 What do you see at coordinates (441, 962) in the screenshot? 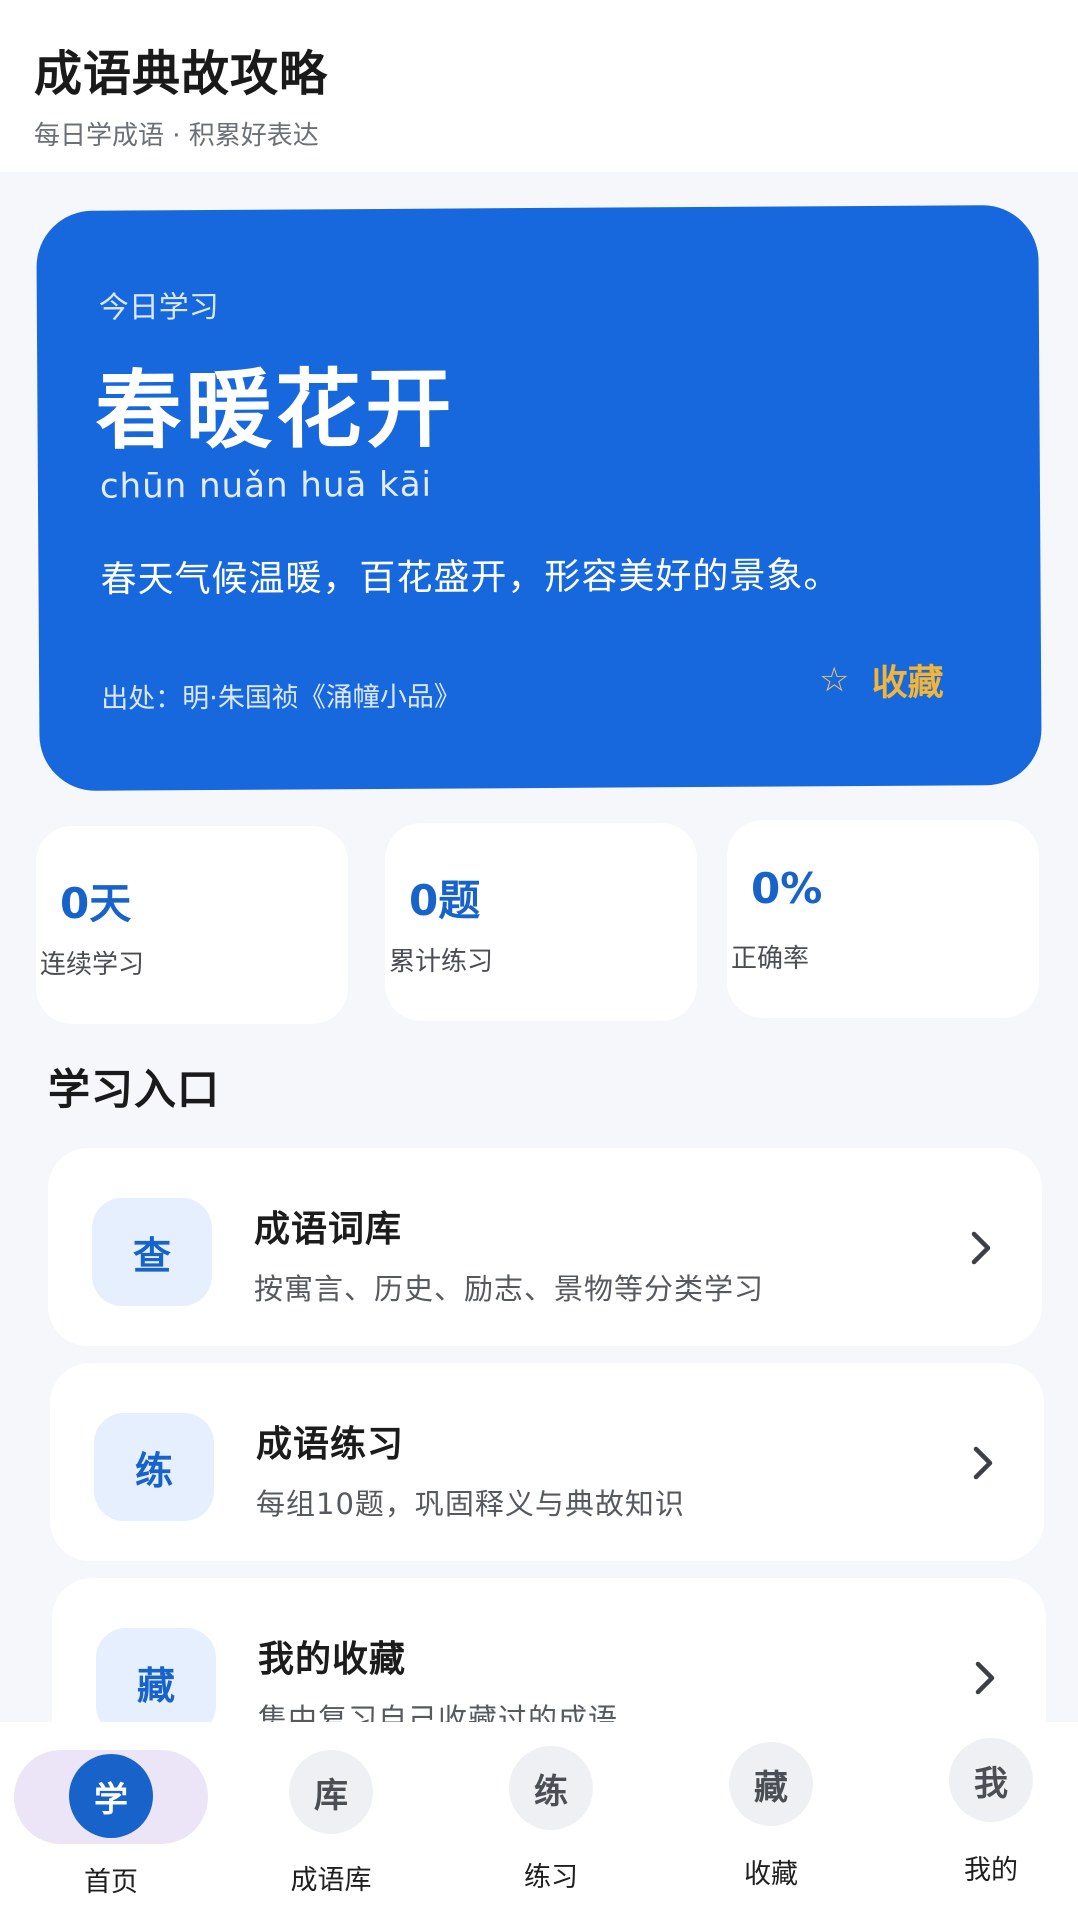
I see `stat-label: 累计练习` at bounding box center [441, 962].